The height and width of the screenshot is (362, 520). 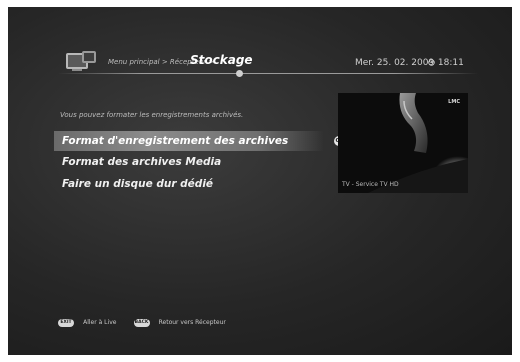 What do you see at coordinates (138, 184) in the screenshot?
I see `menu-item-label: Faire un disque dur dédié` at bounding box center [138, 184].